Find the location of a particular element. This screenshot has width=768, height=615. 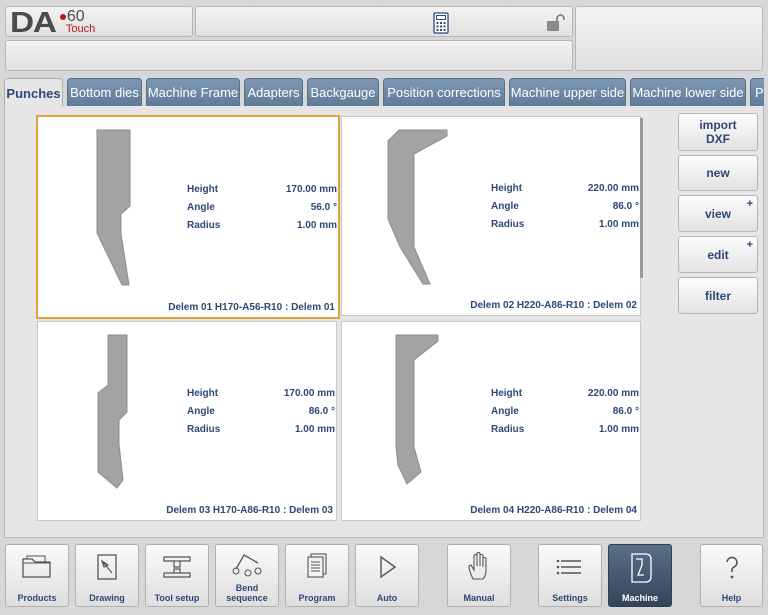

tab-machine-upper-side: Machine upper side is located at coordinates (567, 92).